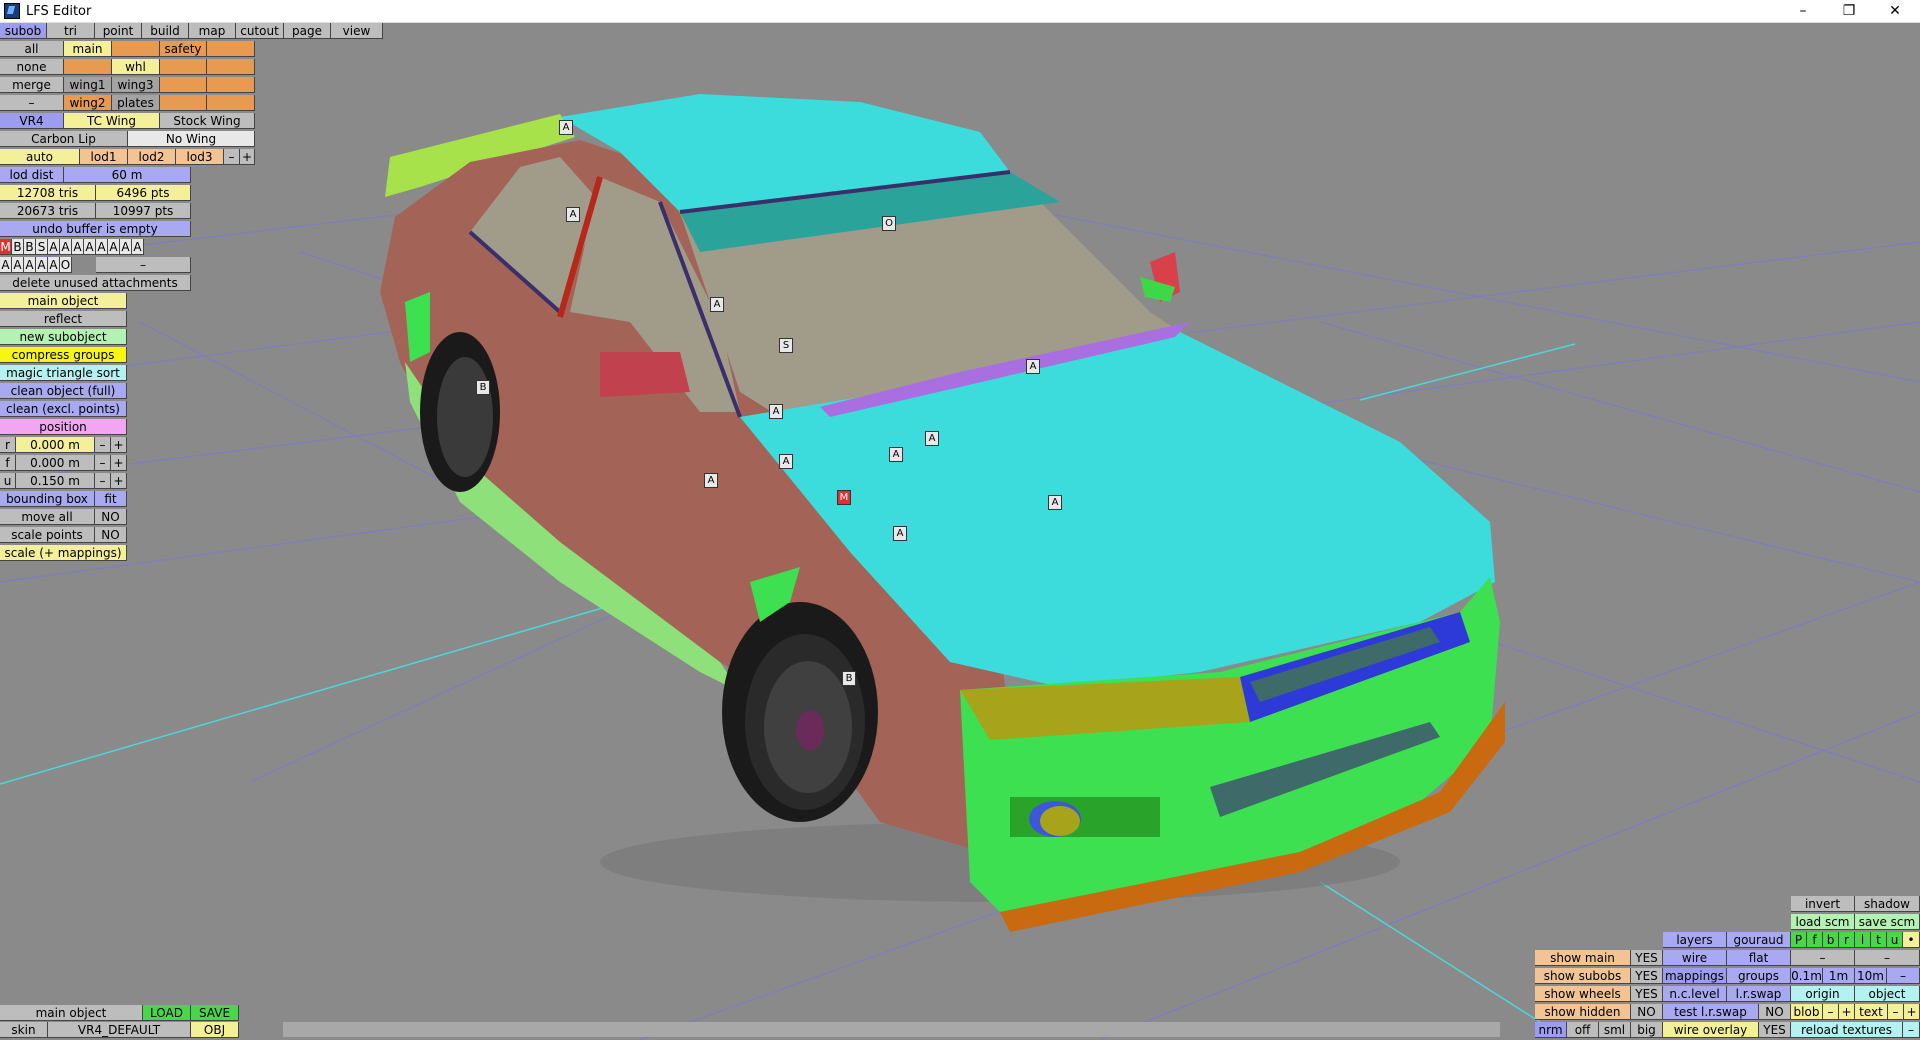 The image size is (1920, 1040). I want to click on menu-map: map, so click(212, 31).